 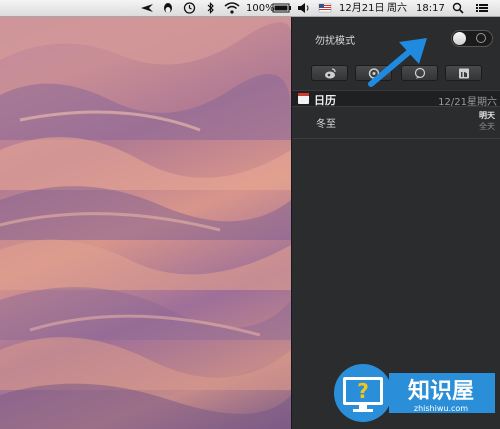 What do you see at coordinates (487, 126) in the screenshot?
I see `event-time: 全天` at bounding box center [487, 126].